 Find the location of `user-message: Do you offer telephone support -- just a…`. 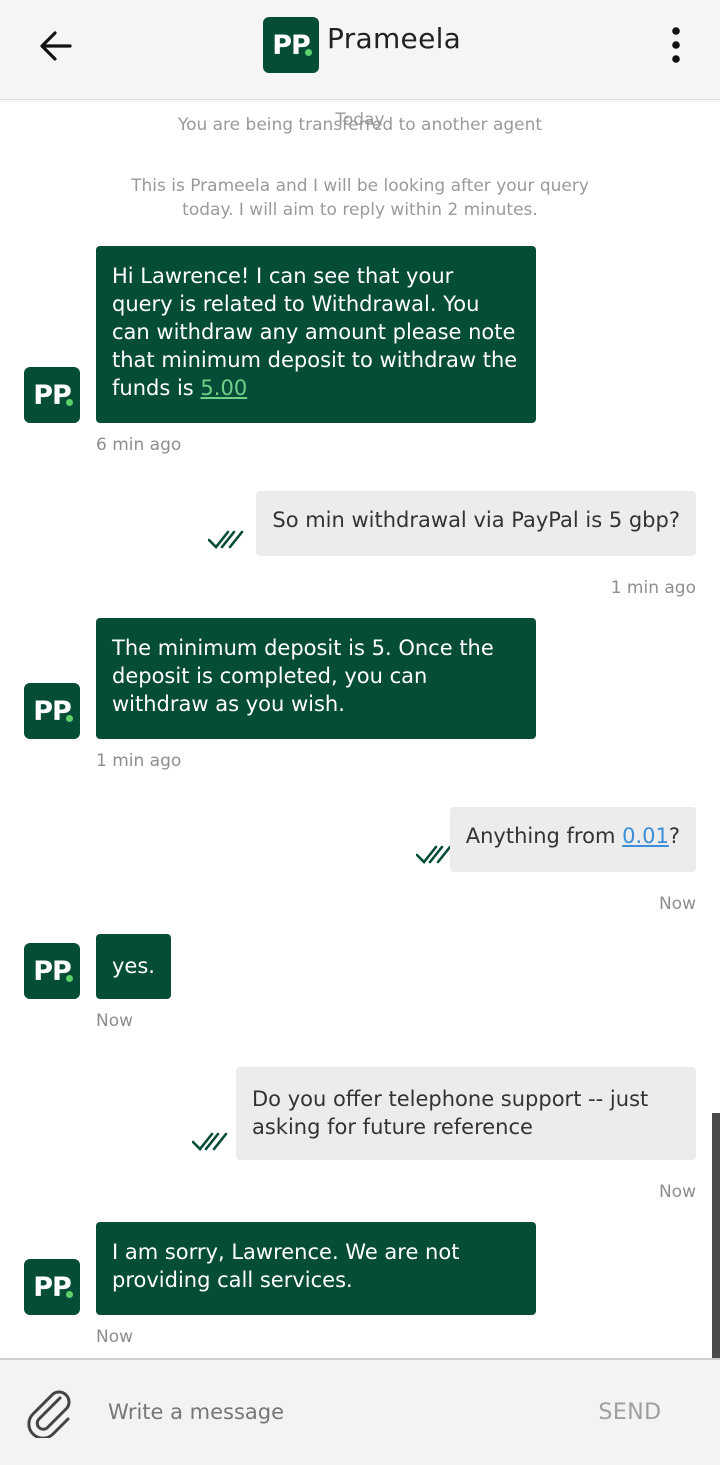

user-message: Do you offer telephone support -- just a… is located at coordinates (466, 1113).